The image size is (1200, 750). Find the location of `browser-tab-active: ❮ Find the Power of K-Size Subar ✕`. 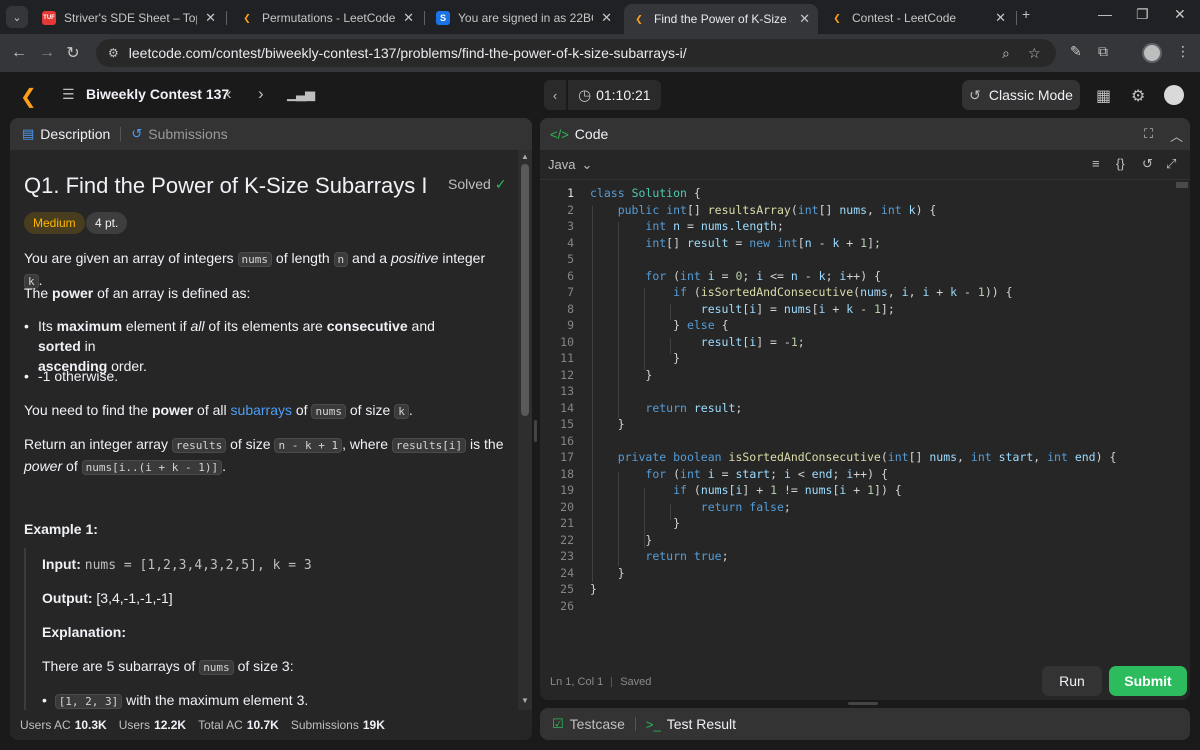

browser-tab-active: ❮ Find the Power of K-Size Subar ✕ is located at coordinates (721, 19).